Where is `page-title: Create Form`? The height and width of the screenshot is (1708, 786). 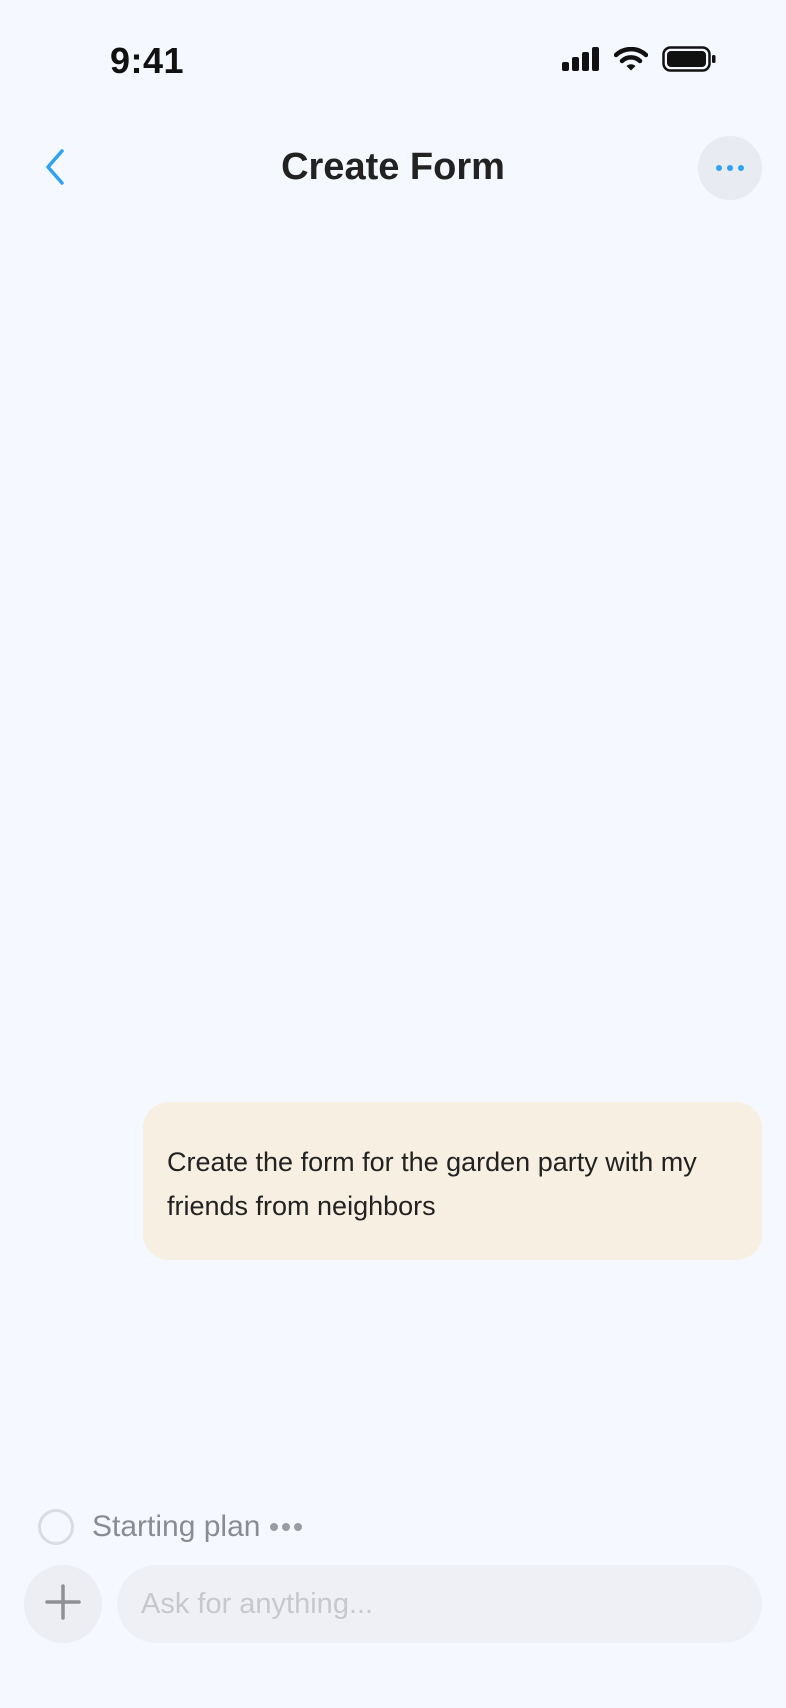 page-title: Create Form is located at coordinates (393, 167).